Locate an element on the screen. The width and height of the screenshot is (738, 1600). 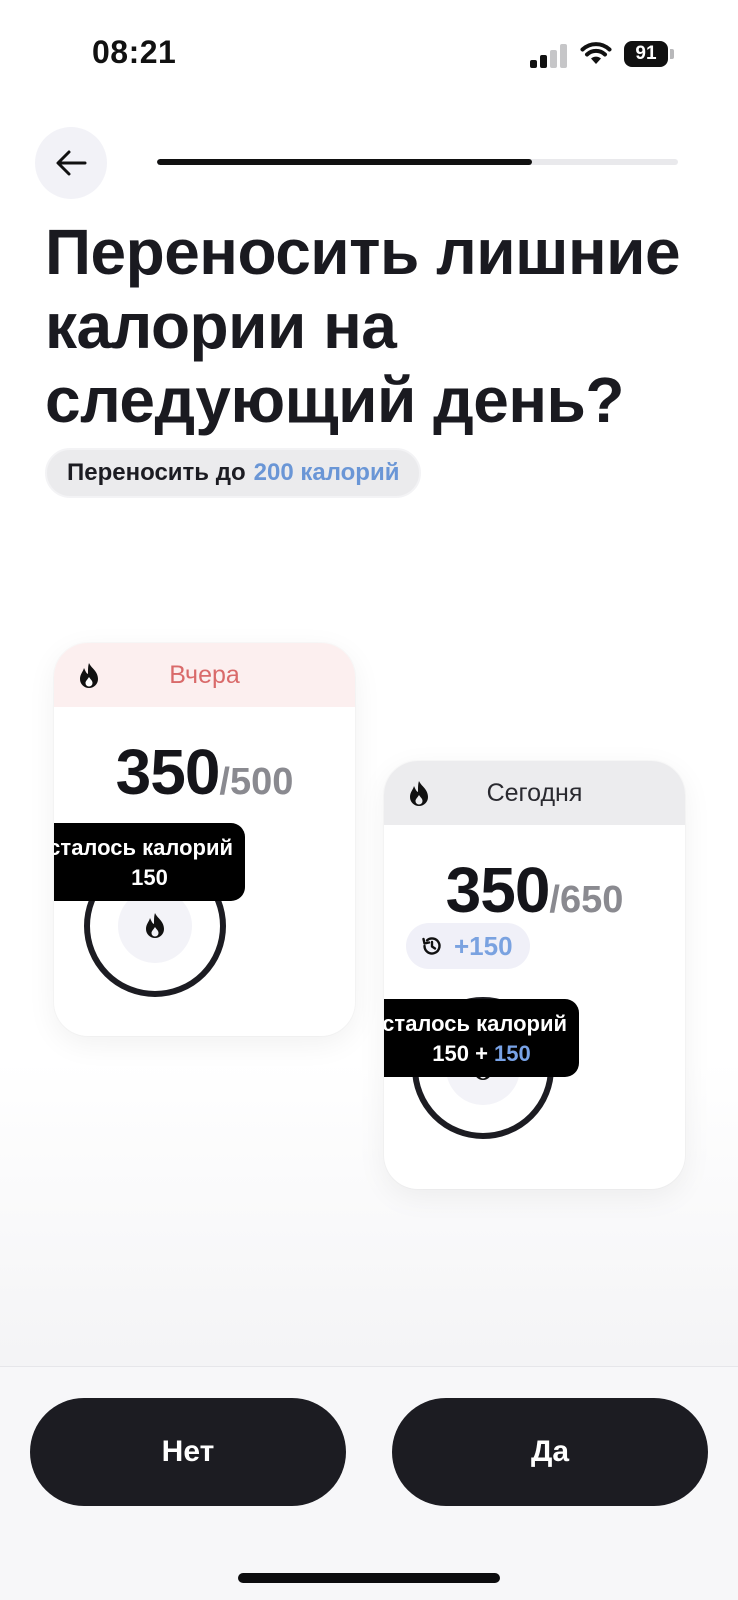
history-icon is located at coordinates (431, 946).